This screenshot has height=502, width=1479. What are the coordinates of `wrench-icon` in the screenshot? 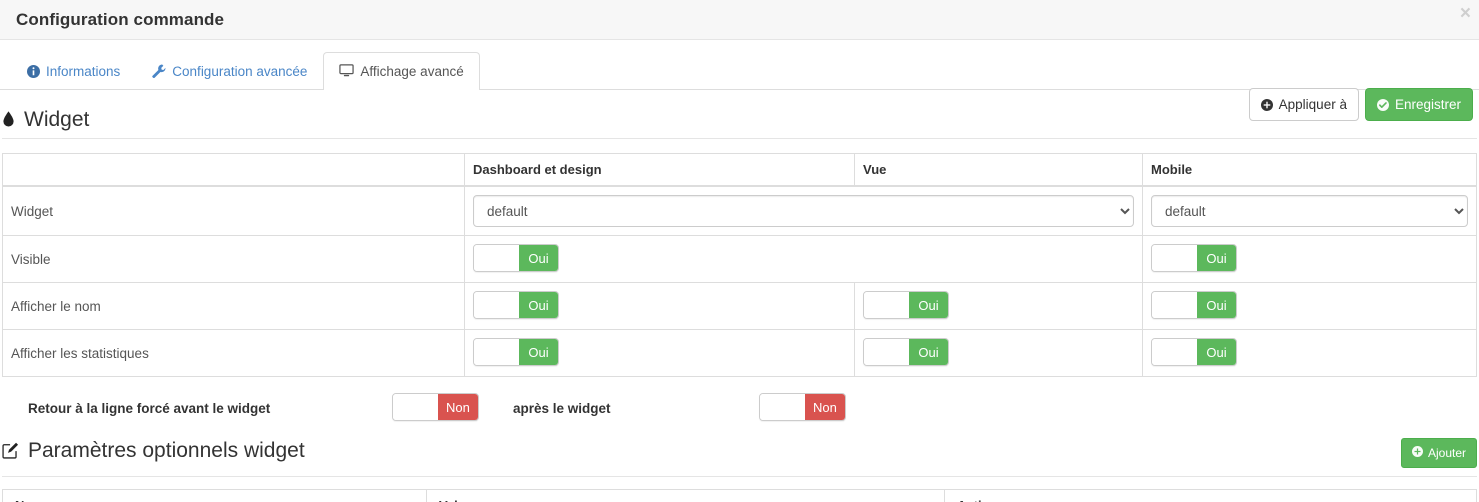 It's located at (159, 71).